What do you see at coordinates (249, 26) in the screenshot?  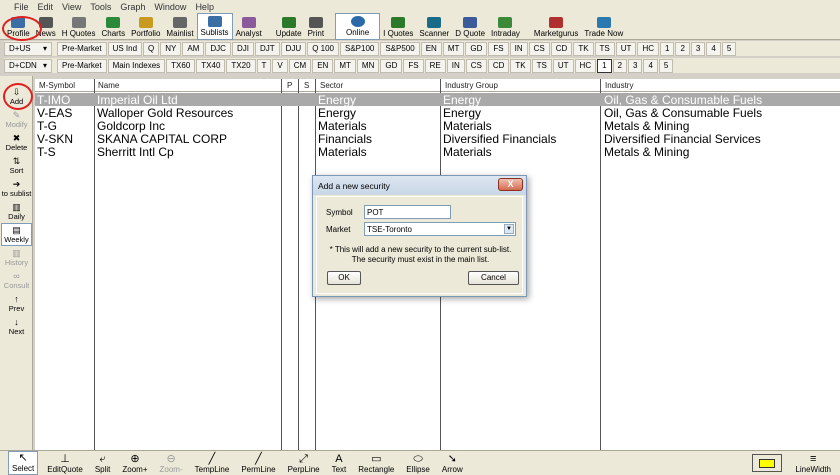 I see `analyst-button: Analyst` at bounding box center [249, 26].